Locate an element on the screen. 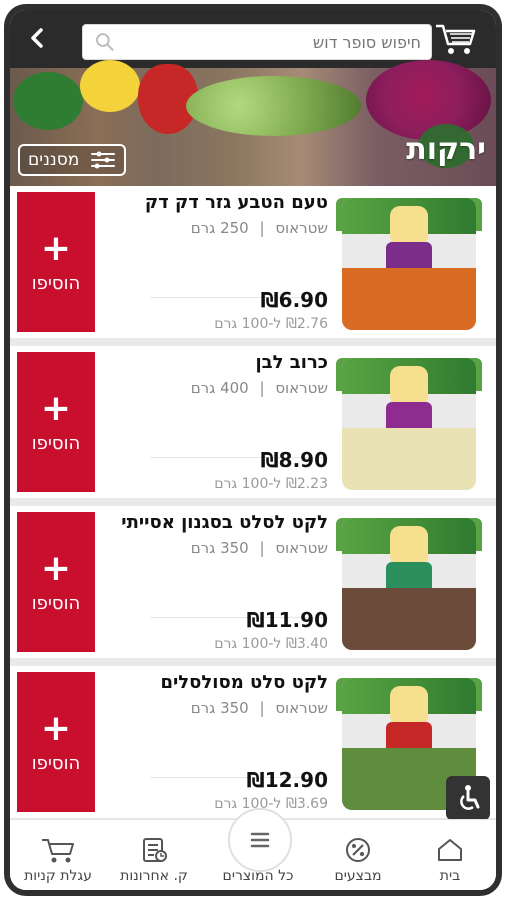 The width and height of the screenshot is (506, 904). product-name: טעם הטבע גזר דק דק is located at coordinates (236, 202).